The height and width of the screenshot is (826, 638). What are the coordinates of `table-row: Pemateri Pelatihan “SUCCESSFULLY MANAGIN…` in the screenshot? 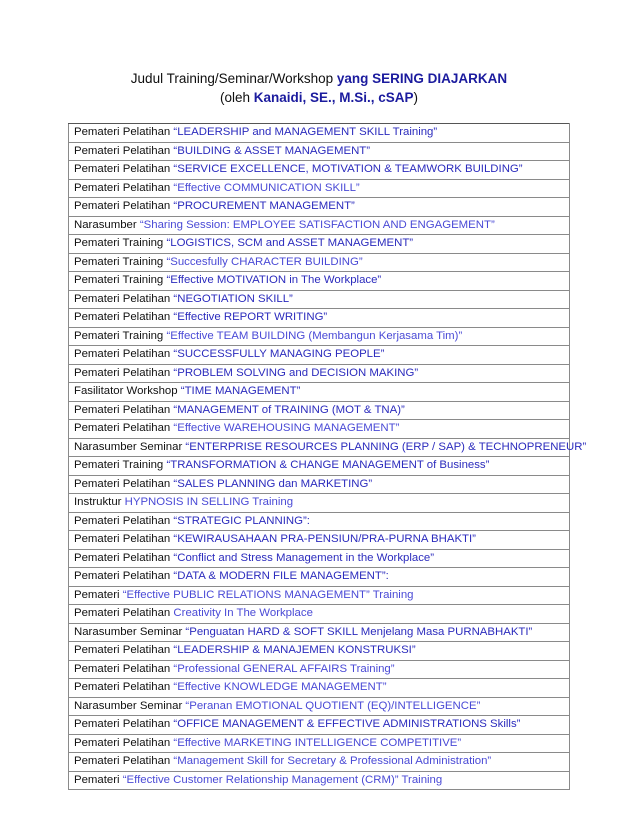 It's located at (319, 355).